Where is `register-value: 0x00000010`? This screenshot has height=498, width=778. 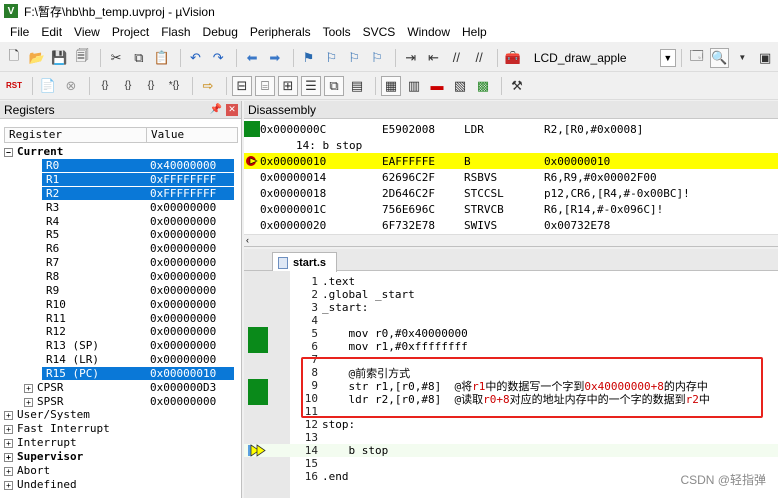 register-value: 0x00000010 is located at coordinates (190, 373).